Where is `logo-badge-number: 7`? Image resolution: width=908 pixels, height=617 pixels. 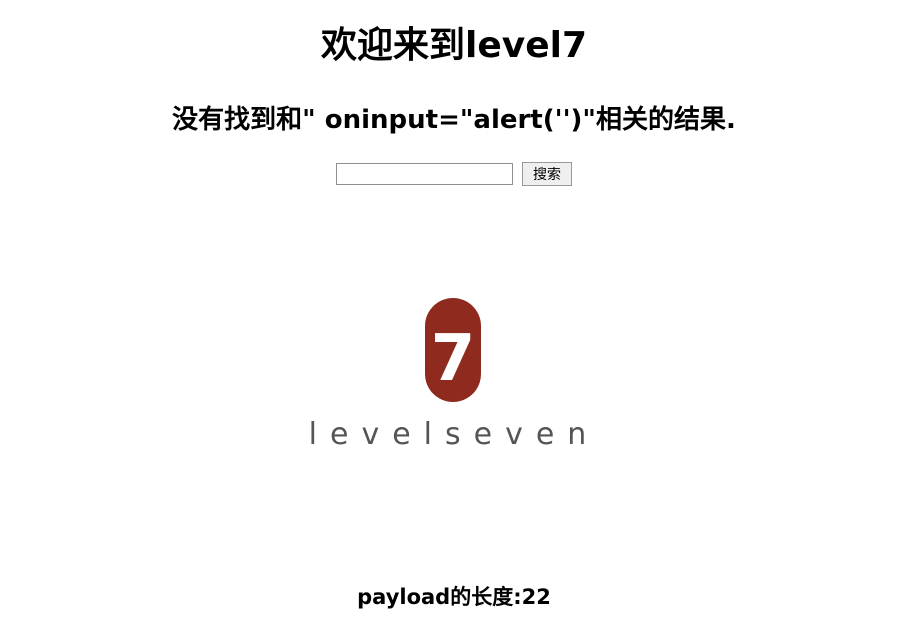
logo-badge-number: 7 is located at coordinates (453, 359).